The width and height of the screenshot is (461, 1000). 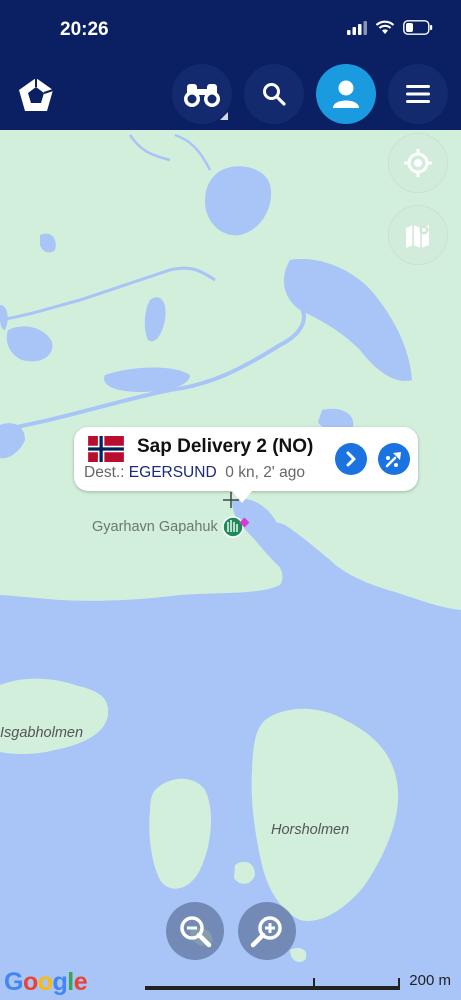 I want to click on island-label-right: Horsholmen, so click(x=310, y=830).